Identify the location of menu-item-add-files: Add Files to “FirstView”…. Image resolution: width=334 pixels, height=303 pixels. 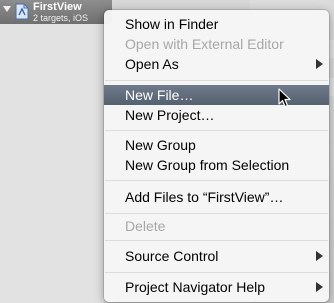
(216, 197).